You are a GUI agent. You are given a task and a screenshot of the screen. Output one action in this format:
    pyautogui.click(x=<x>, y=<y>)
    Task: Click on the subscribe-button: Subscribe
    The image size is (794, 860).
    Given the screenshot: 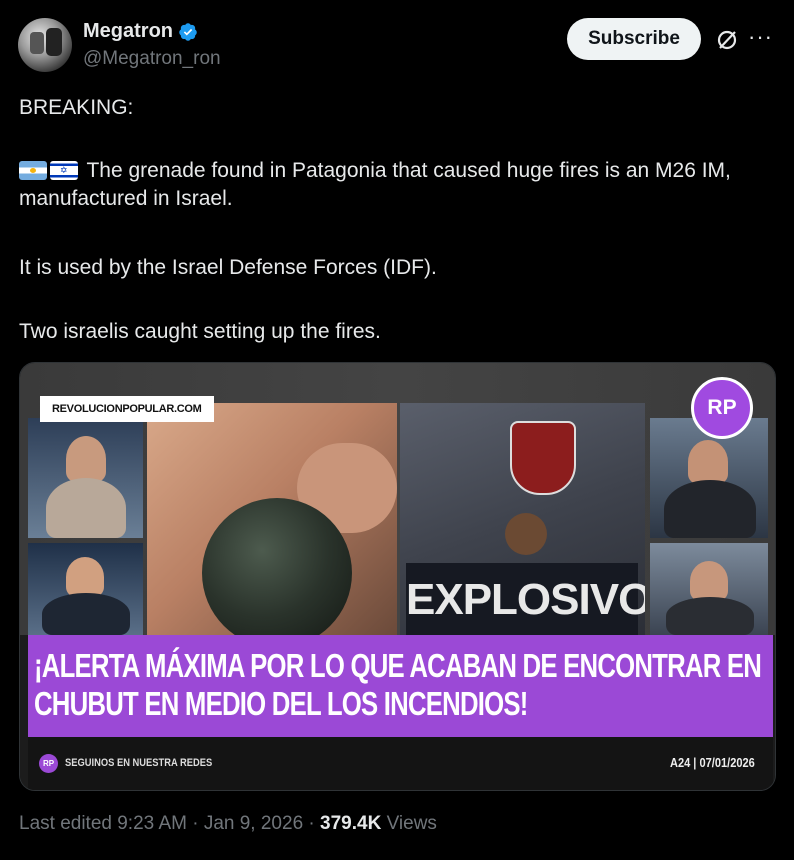 What is the action you would take?
    pyautogui.click(x=634, y=39)
    